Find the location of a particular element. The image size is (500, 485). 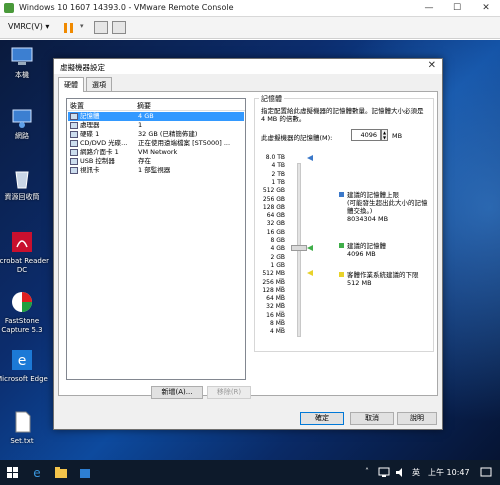

network-icon is located at coordinates (22, 118).